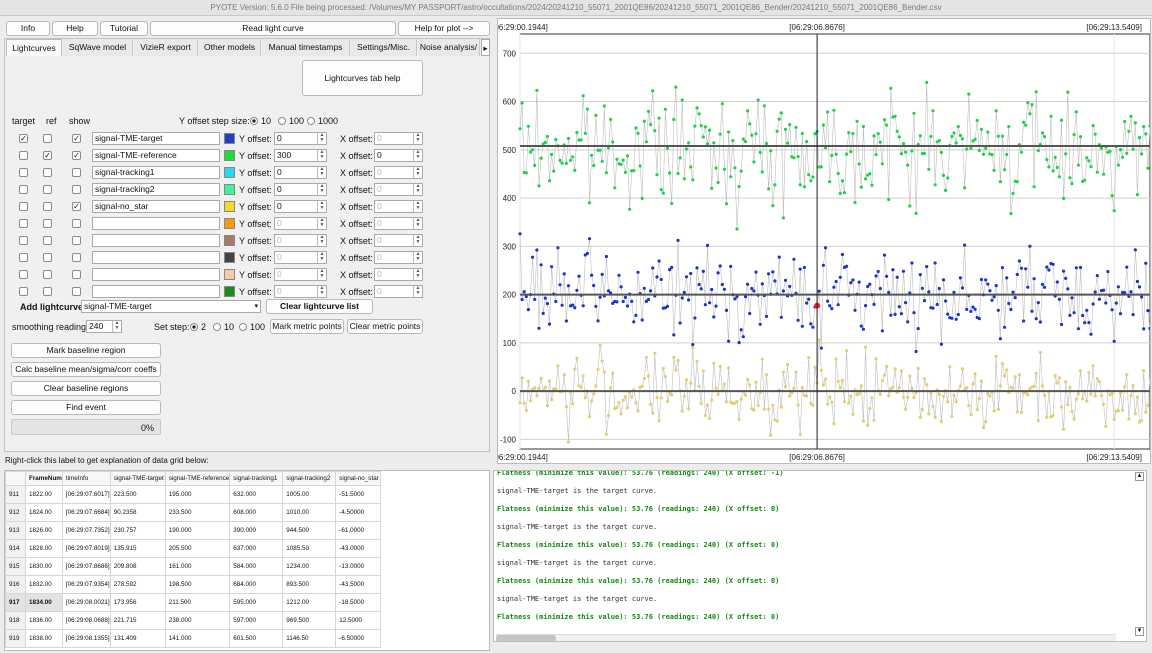 The width and height of the screenshot is (1152, 653). I want to click on grid-column-header: signal-tracking1, so click(256, 478).